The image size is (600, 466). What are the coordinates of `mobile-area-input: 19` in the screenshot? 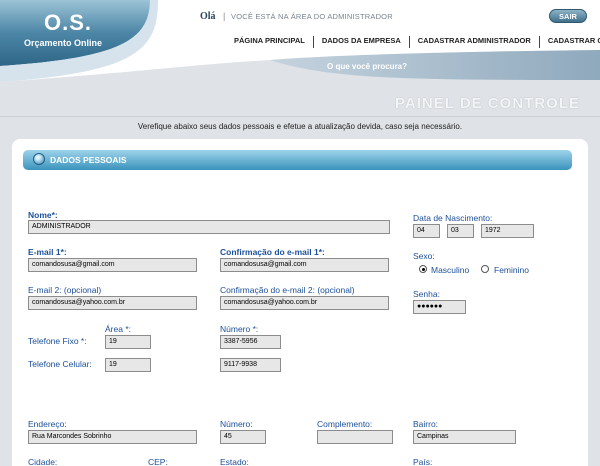 It's located at (128, 365).